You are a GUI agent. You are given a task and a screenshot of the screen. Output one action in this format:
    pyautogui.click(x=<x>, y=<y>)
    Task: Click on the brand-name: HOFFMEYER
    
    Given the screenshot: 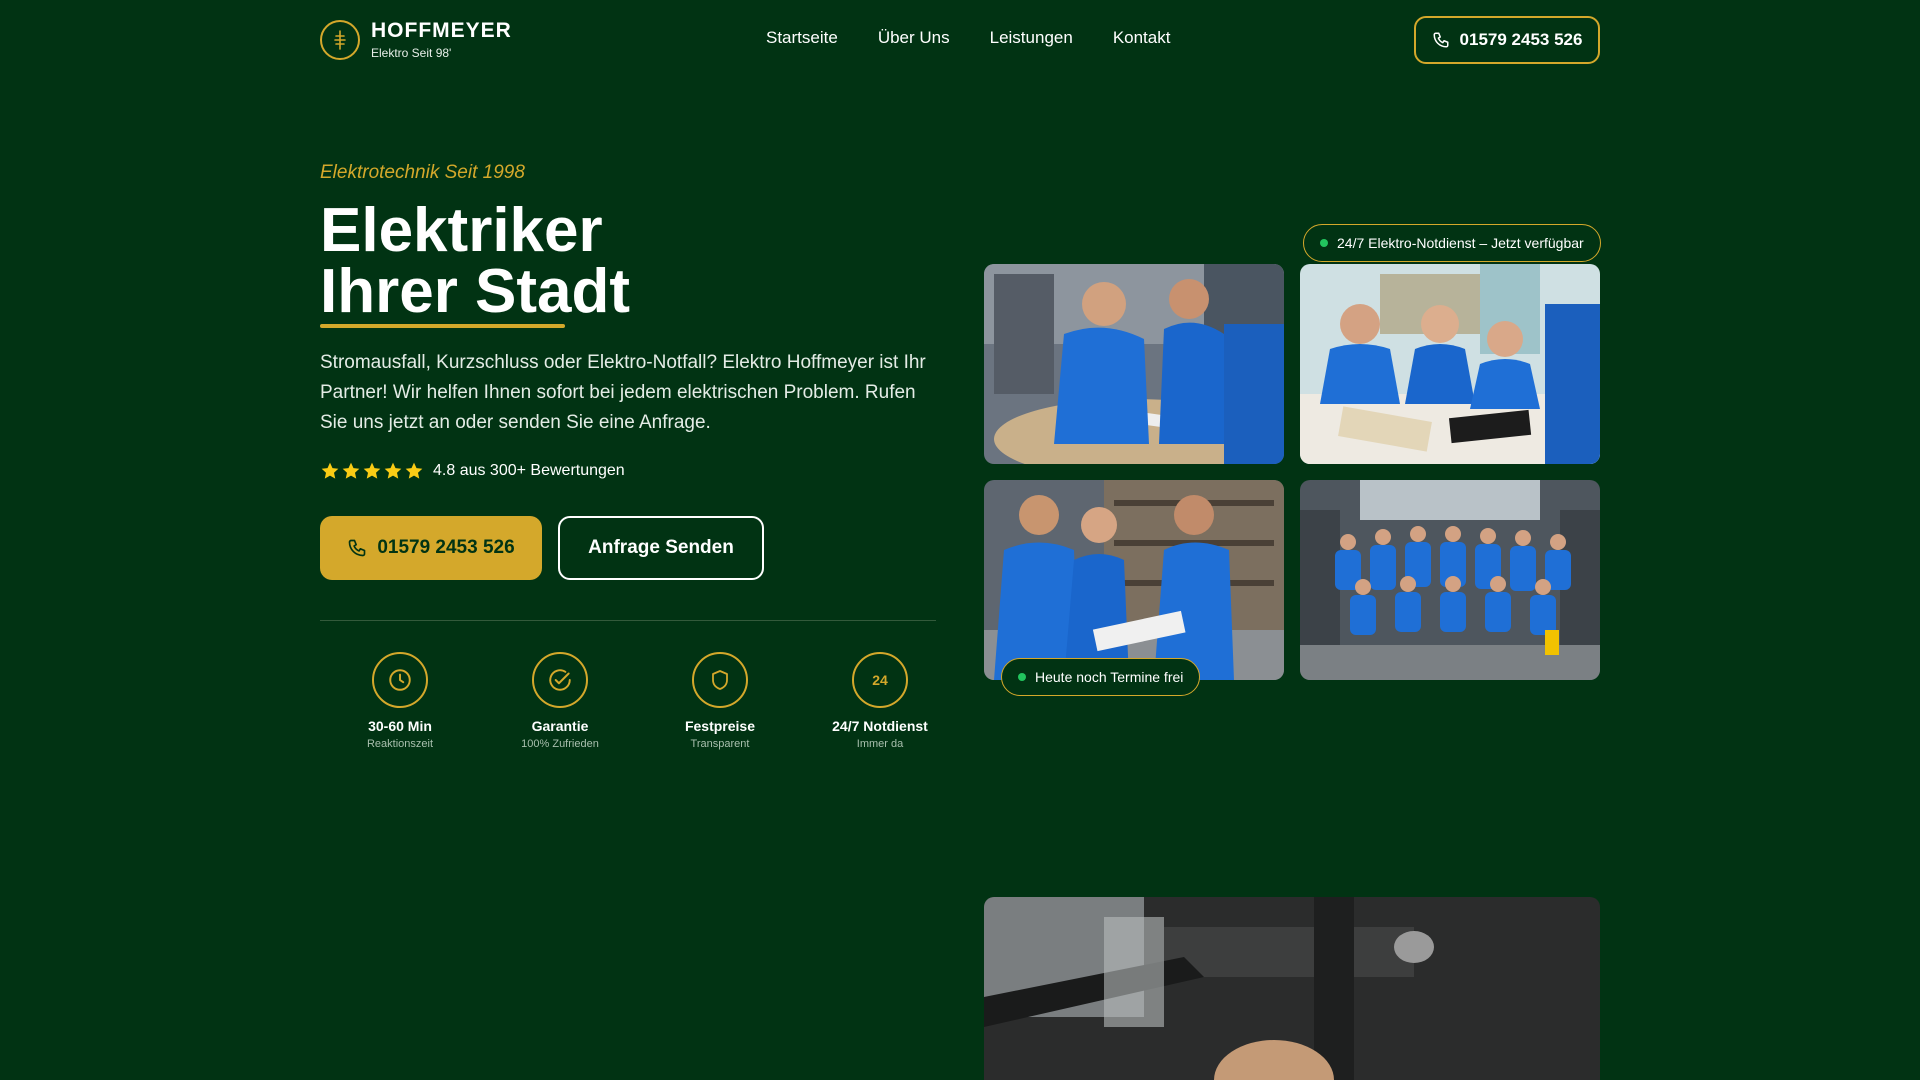 What is the action you would take?
    pyautogui.click(x=441, y=30)
    